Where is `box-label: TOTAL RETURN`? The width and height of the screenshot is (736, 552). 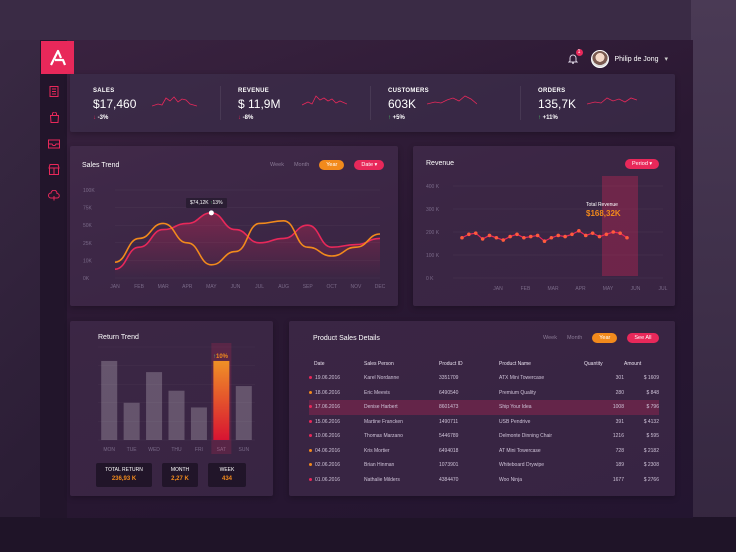
box-label: TOTAL RETURN is located at coordinates (124, 470).